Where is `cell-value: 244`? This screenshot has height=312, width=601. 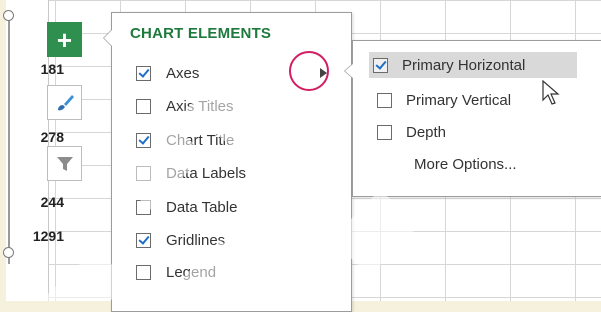
cell-value: 244 is located at coordinates (35, 202).